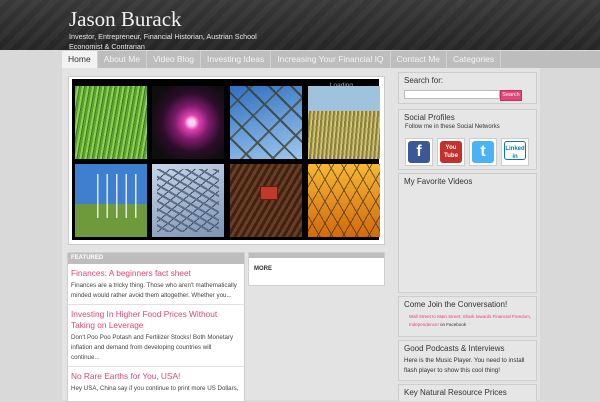  I want to click on nav-item-categories: Categories, so click(474, 59).